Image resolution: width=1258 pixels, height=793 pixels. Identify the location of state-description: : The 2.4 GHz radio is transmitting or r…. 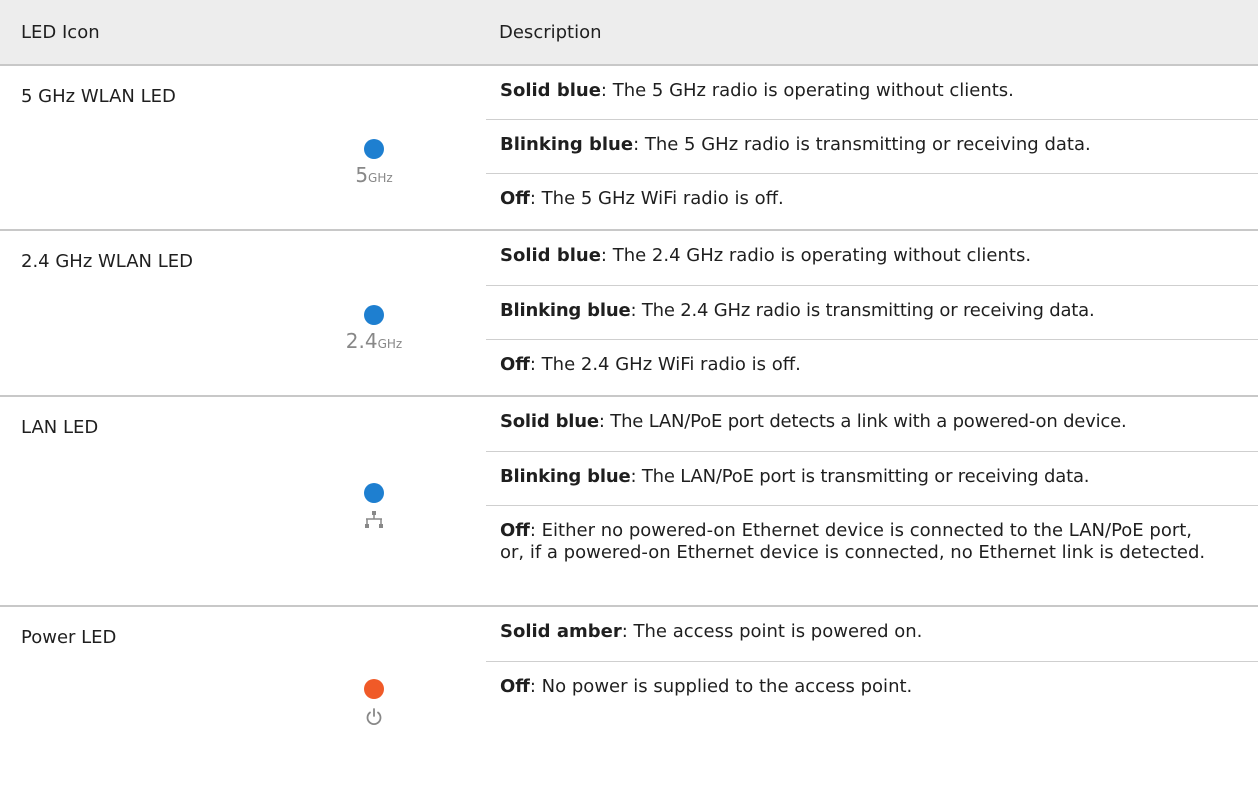
(862, 310).